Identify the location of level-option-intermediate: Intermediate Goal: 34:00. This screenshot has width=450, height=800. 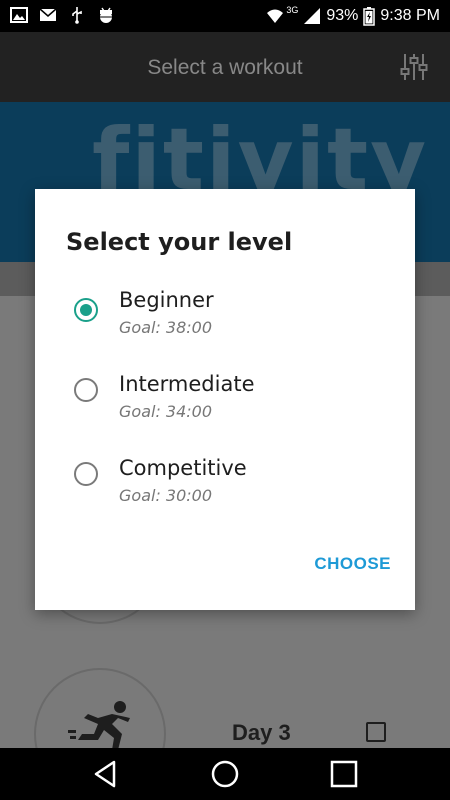
(225, 409).